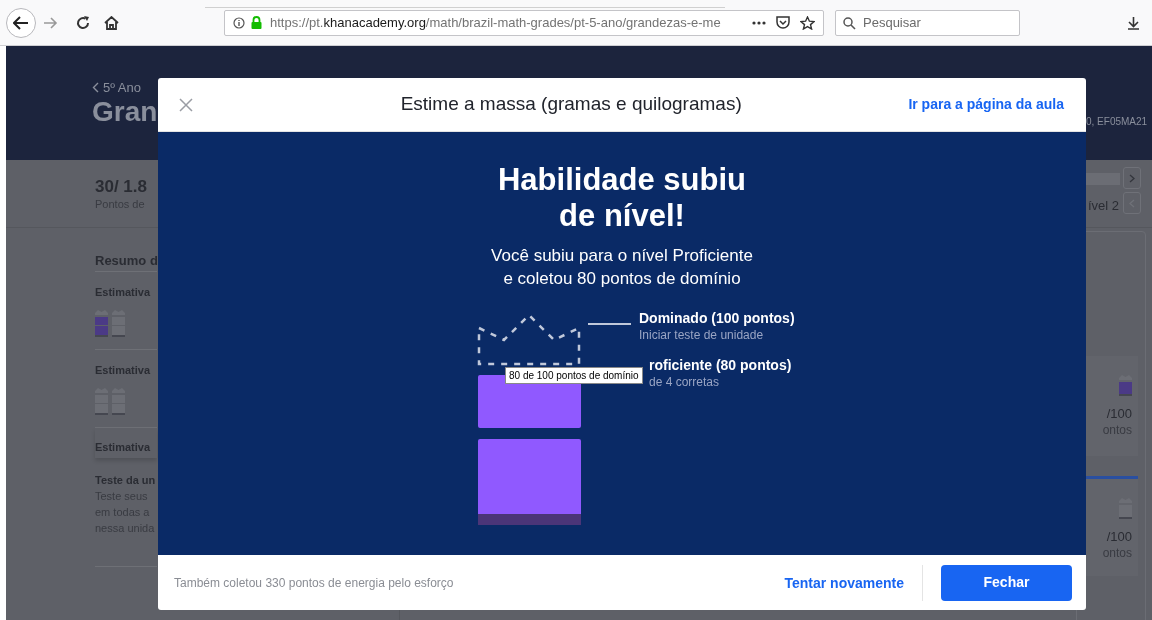 The image size is (1152, 620). Describe the element at coordinates (571, 104) in the screenshot. I see `modal-title: Estime a massa (gramas e quilogramas)` at that location.